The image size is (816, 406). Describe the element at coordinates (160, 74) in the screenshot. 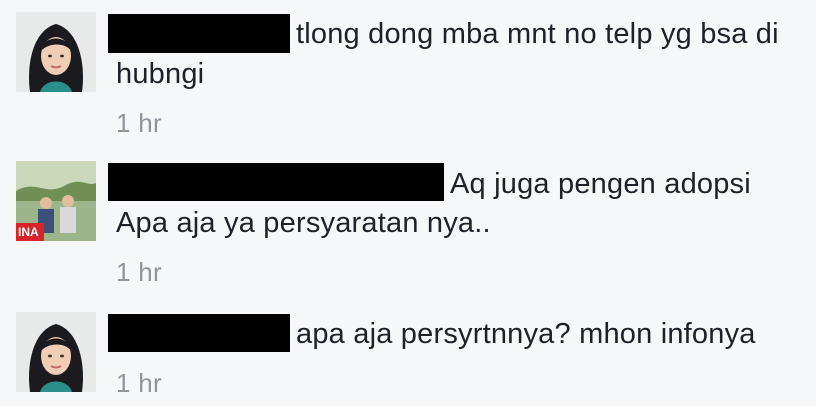

I see `comment-text-line-2: hubngi` at that location.